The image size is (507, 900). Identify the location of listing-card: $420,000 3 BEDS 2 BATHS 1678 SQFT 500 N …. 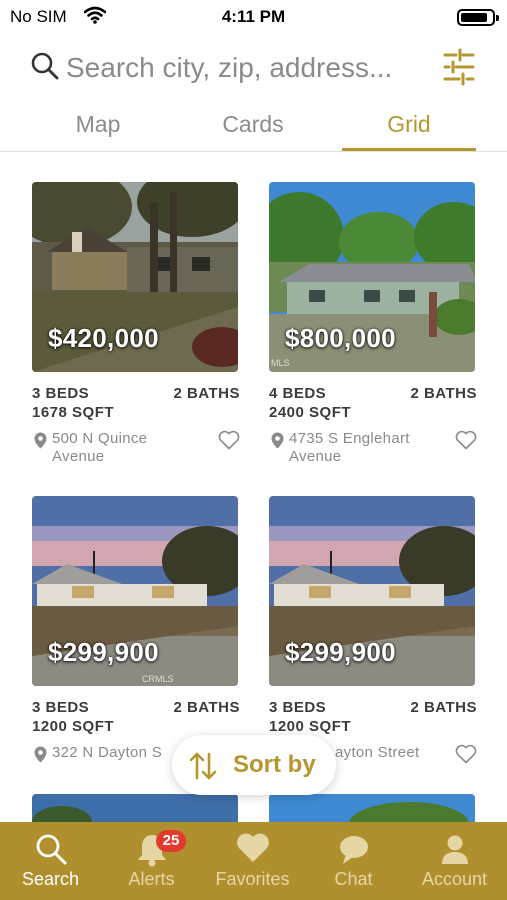
(136, 326).